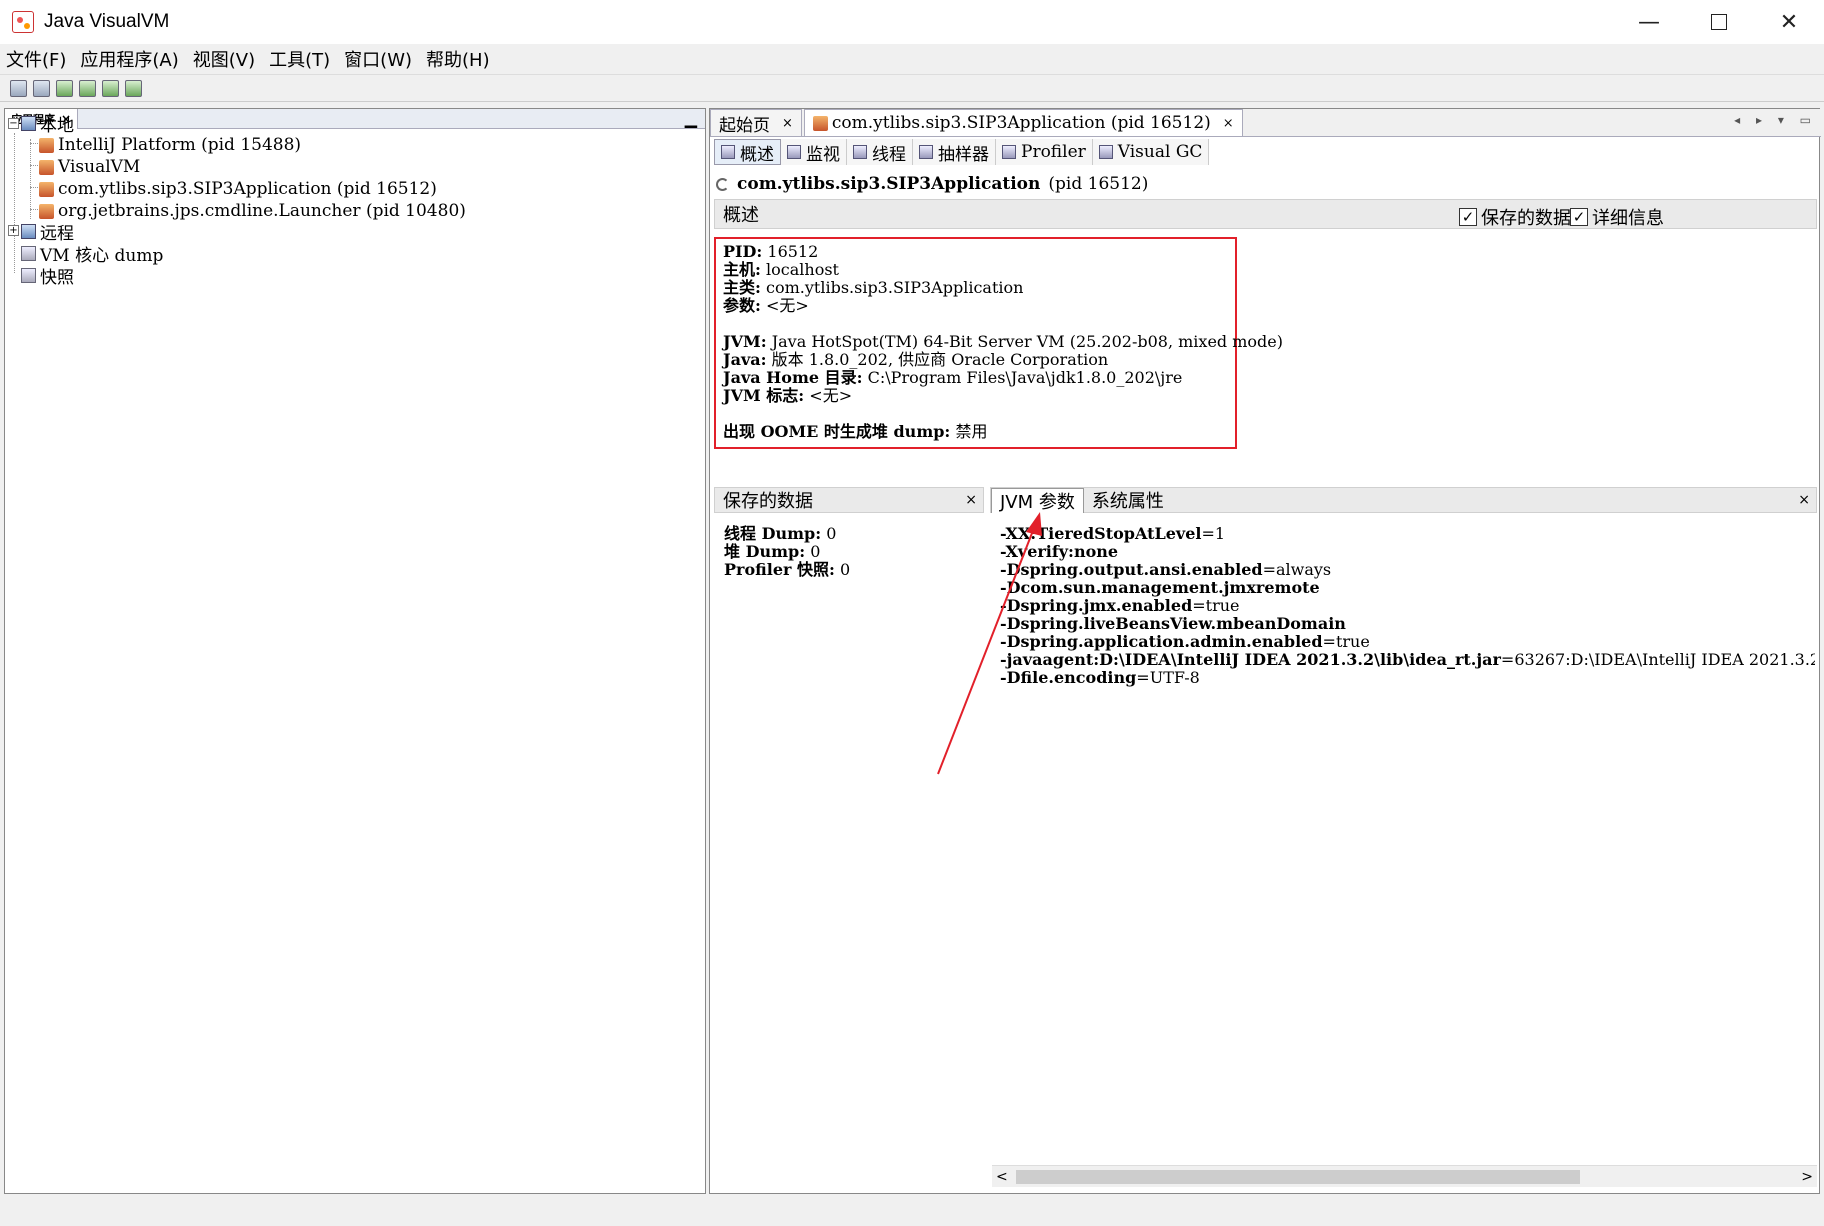 The width and height of the screenshot is (1824, 1226). Describe the element at coordinates (41, 88) in the screenshot. I see `save-icon` at that location.